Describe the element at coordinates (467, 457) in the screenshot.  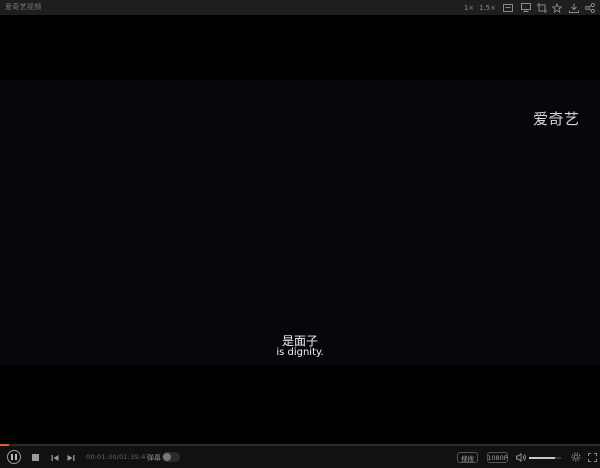
I see `search-button: 搜搜` at that location.